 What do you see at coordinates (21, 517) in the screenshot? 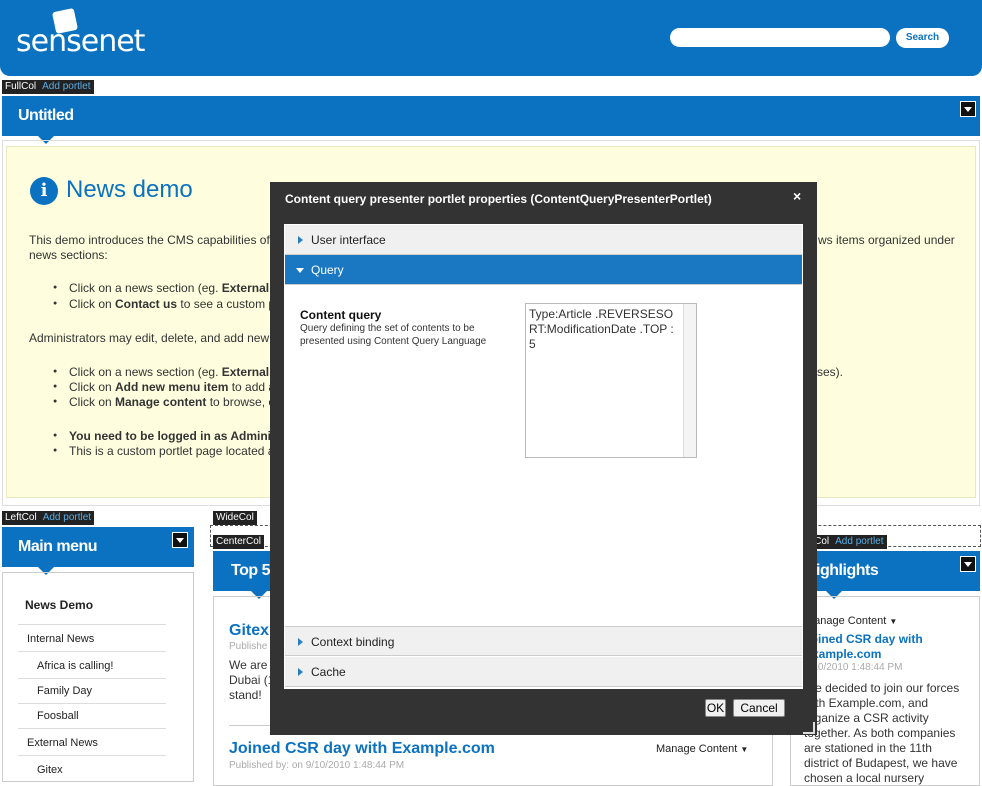
I see `zone-label: LeftCol` at bounding box center [21, 517].